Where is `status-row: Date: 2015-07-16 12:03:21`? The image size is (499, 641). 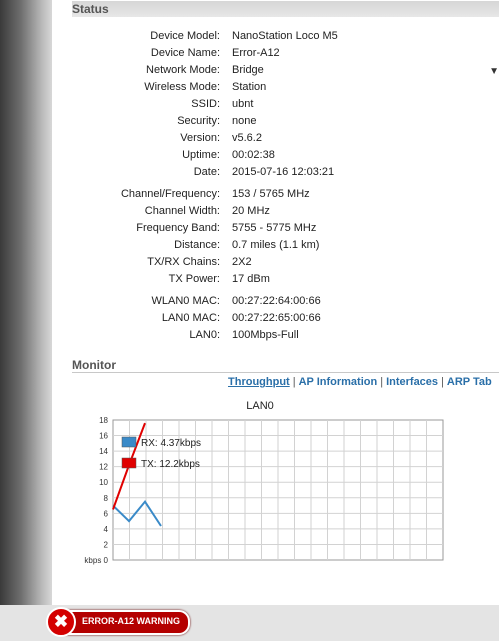
status-row: Date: 2015-07-16 12:03:21 is located at coordinates (275, 172).